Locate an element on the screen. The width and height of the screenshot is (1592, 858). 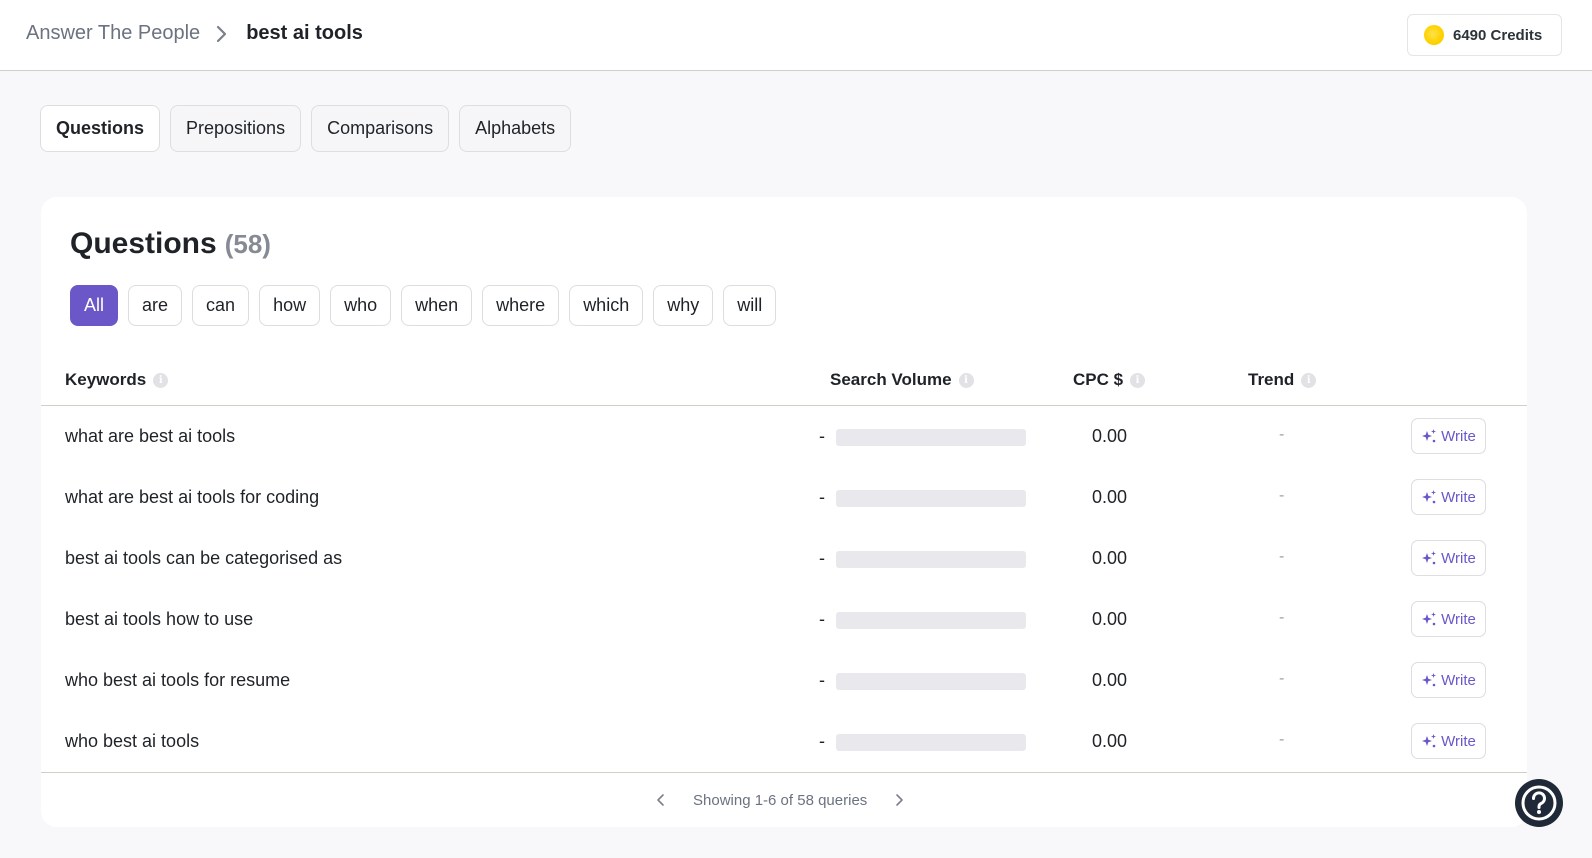
coin-icon is located at coordinates (1434, 35).